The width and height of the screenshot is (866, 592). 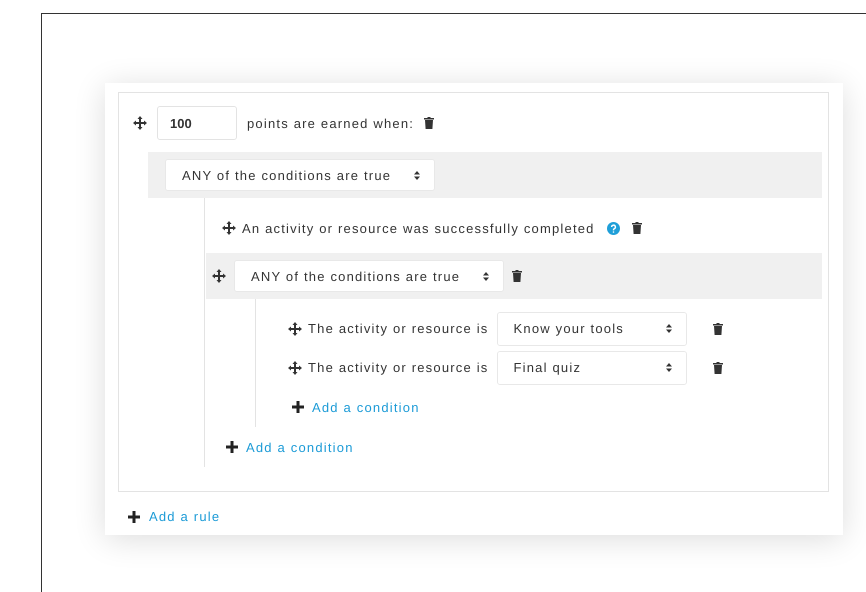 What do you see at coordinates (197, 123) in the screenshot?
I see `points-field: 100` at bounding box center [197, 123].